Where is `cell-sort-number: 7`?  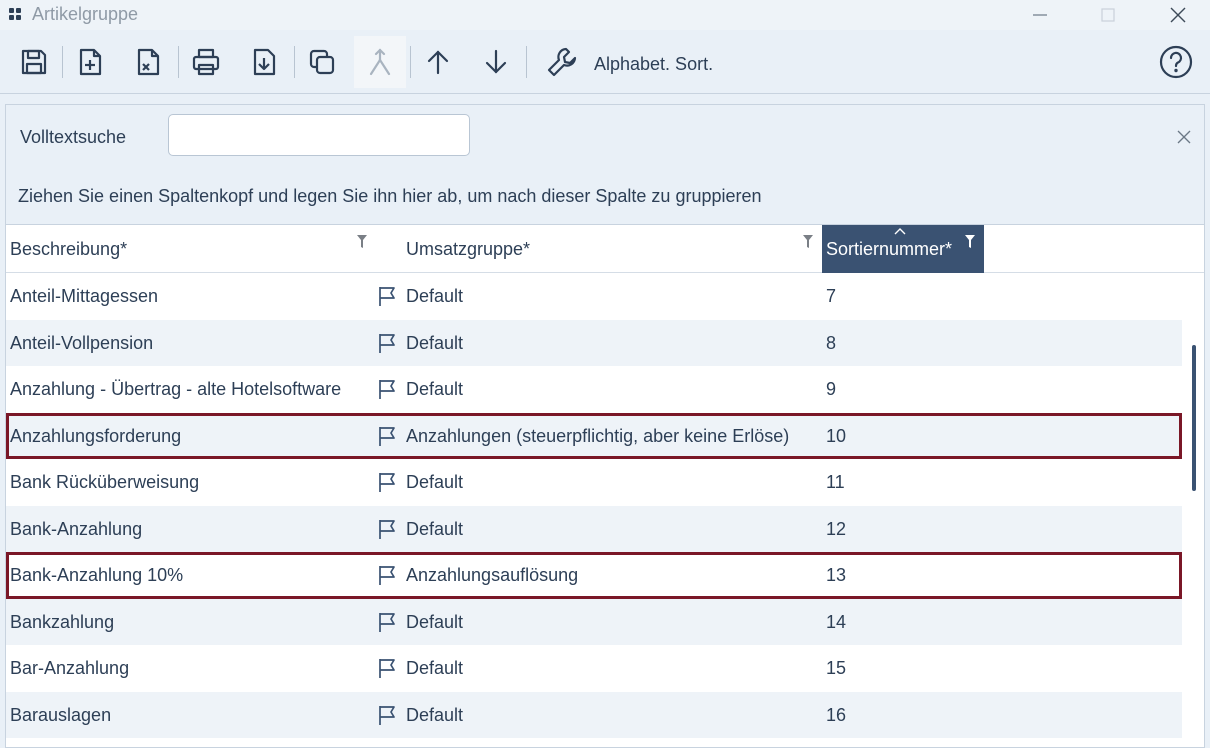 cell-sort-number: 7 is located at coordinates (831, 296).